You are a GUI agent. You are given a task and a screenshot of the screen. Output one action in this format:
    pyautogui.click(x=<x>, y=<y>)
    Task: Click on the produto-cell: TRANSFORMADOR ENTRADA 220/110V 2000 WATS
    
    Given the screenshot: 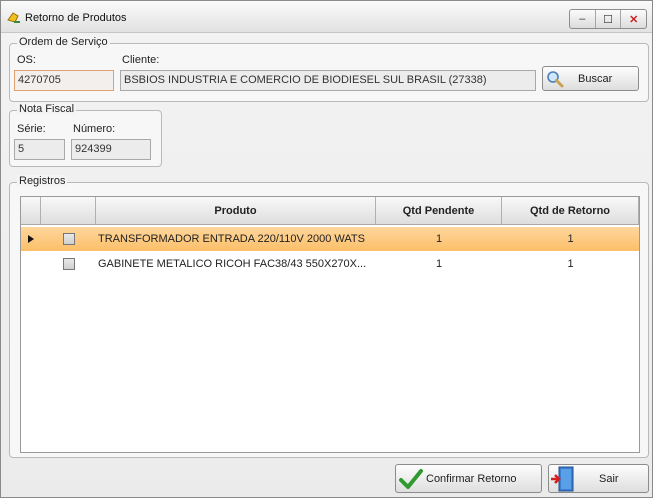 What is the action you would take?
    pyautogui.click(x=231, y=239)
    